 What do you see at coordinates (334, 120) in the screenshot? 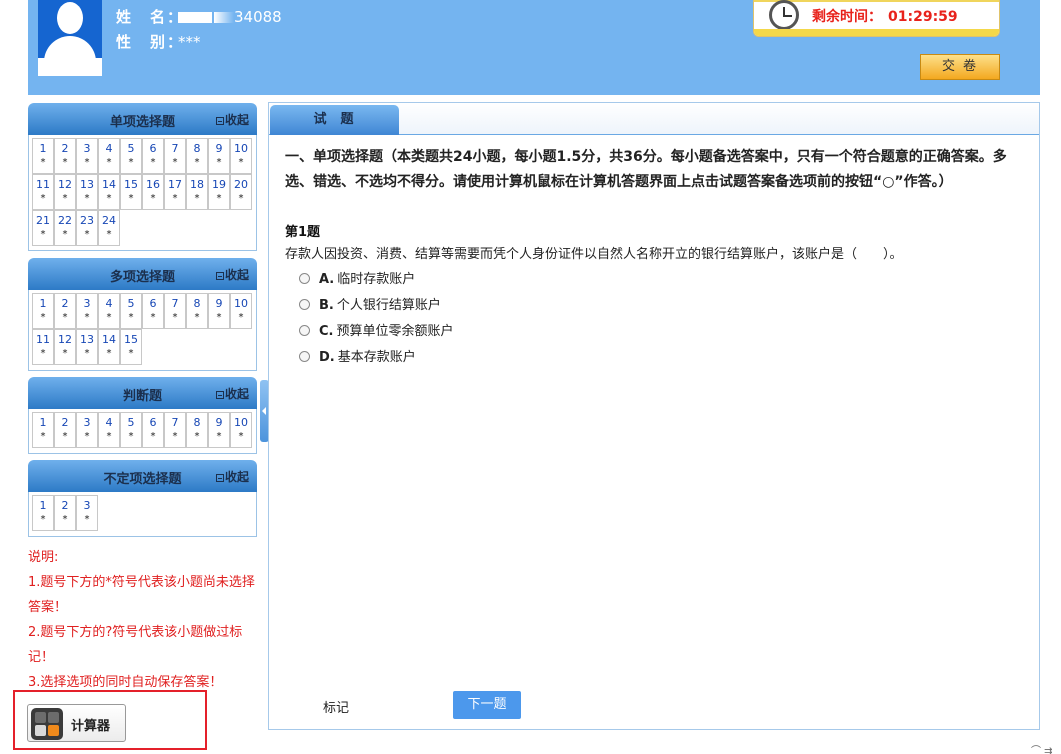
I see `tab-questions: 试题` at bounding box center [334, 120].